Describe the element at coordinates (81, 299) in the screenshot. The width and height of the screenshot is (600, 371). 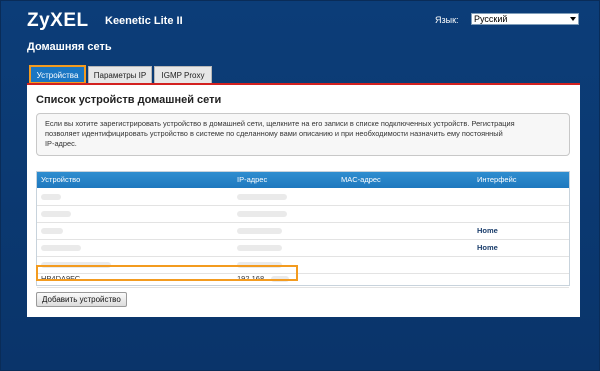
I see `add-device-button: Добавить устройство` at that location.